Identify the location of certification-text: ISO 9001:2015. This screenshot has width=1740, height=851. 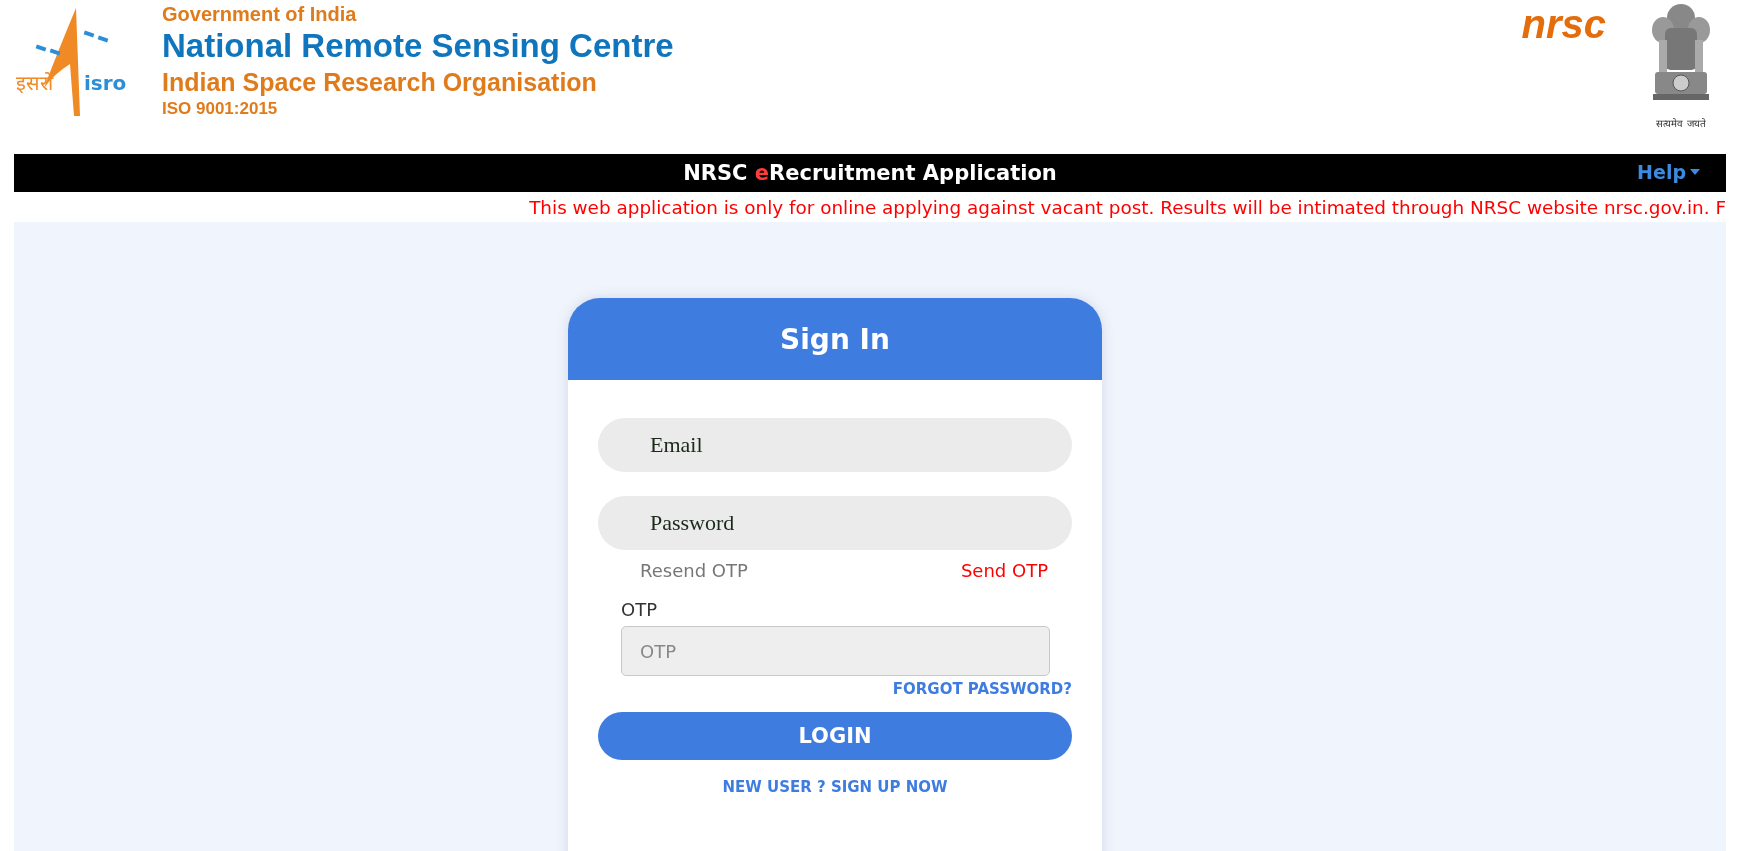
(220, 109).